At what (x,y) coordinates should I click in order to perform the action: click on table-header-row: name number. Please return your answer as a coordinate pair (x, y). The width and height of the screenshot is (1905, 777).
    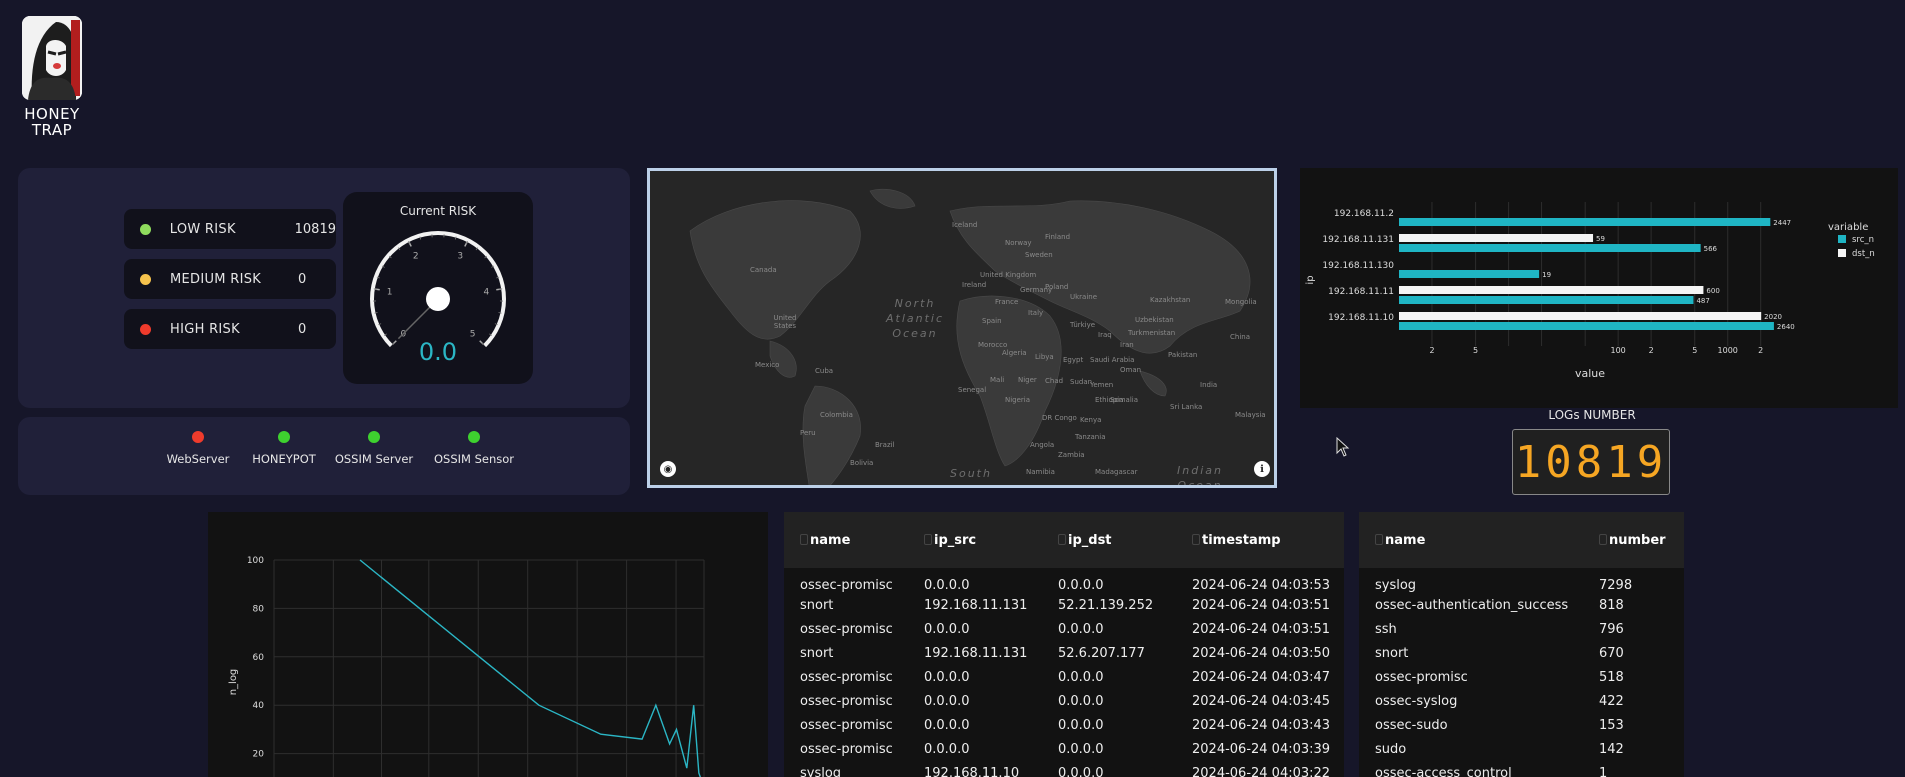
    Looking at the image, I should click on (1521, 540).